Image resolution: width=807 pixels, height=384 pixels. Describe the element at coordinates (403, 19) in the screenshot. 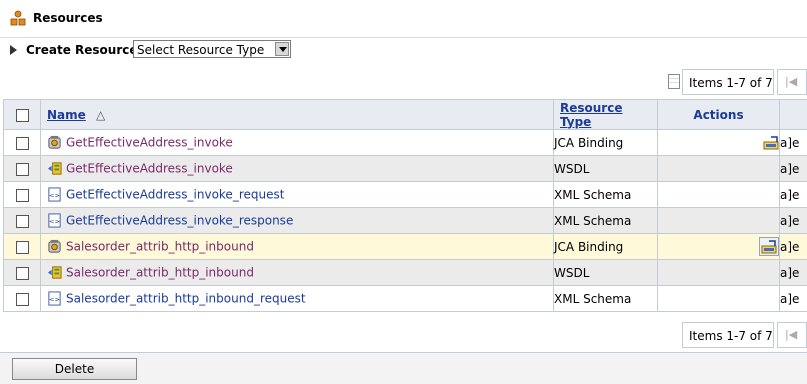

I see `resources-header: Resources` at that location.